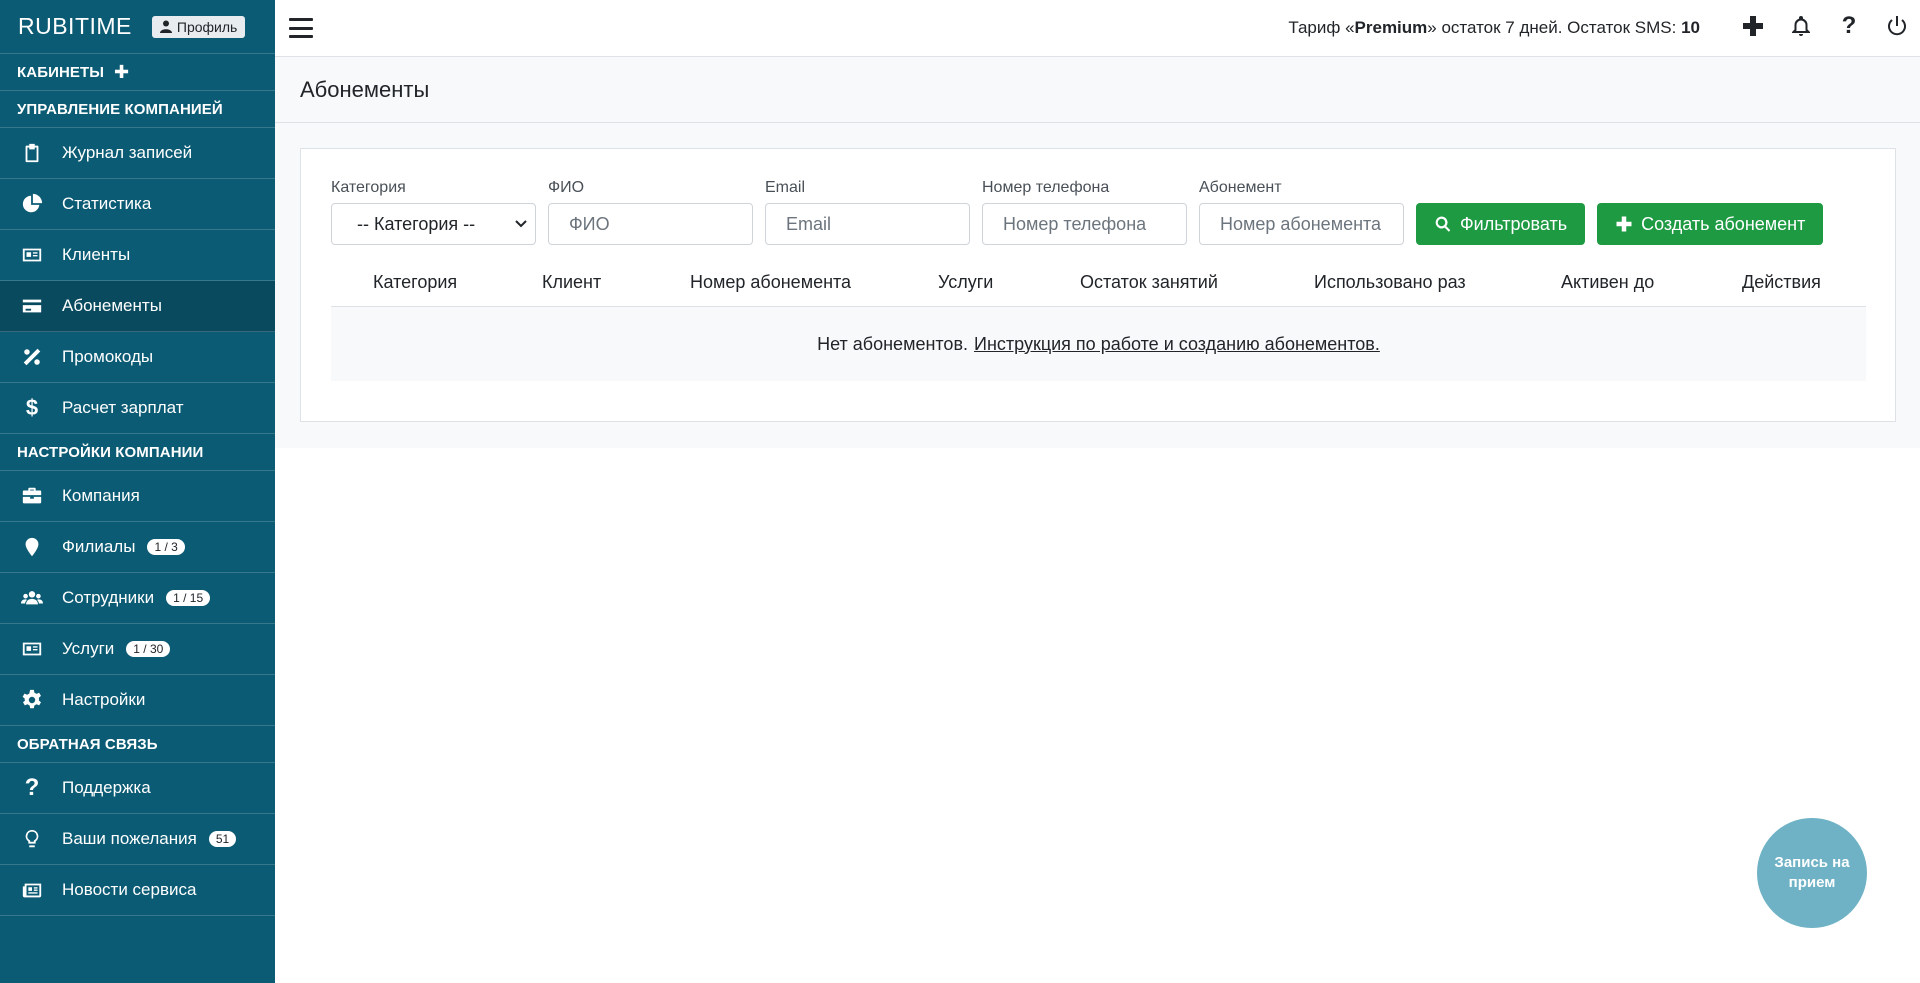  What do you see at coordinates (32, 407) in the screenshot?
I see `dollar-icon: $` at bounding box center [32, 407].